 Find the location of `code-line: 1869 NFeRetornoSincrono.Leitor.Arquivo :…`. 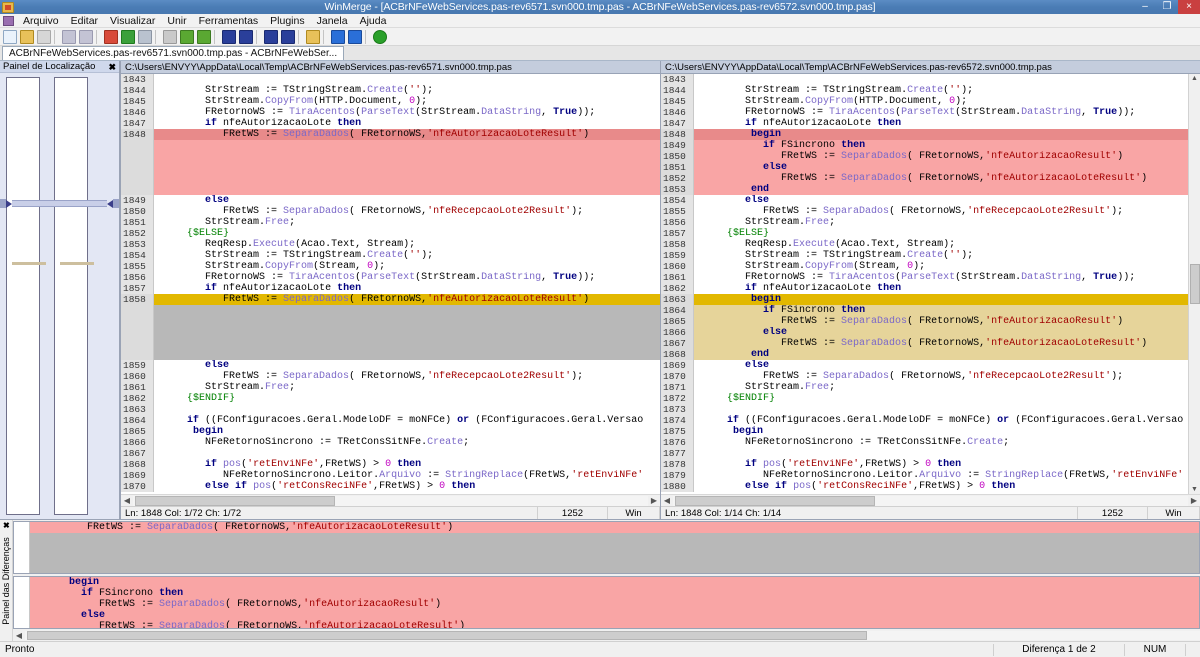

code-line: 1869 NFeRetornoSincrono.Leitor.Arquivo :… is located at coordinates (390, 475).